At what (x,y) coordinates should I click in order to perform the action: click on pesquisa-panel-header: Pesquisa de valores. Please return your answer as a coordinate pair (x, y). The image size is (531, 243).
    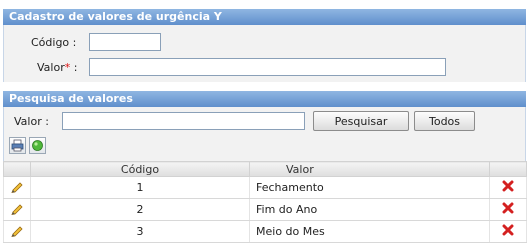
    Looking at the image, I should click on (264, 99).